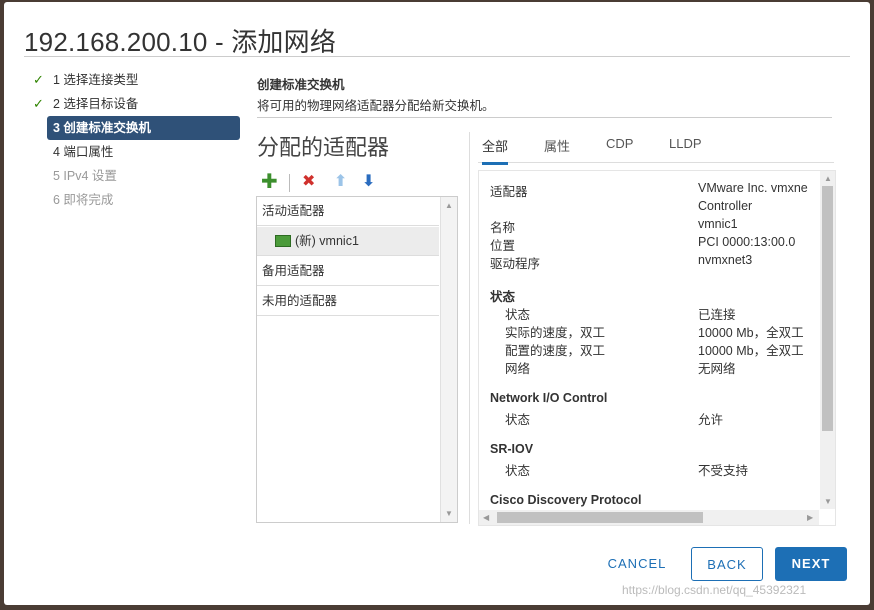  Describe the element at coordinates (725, 206) in the screenshot. I see `adapter-value-line2: Controller` at that location.